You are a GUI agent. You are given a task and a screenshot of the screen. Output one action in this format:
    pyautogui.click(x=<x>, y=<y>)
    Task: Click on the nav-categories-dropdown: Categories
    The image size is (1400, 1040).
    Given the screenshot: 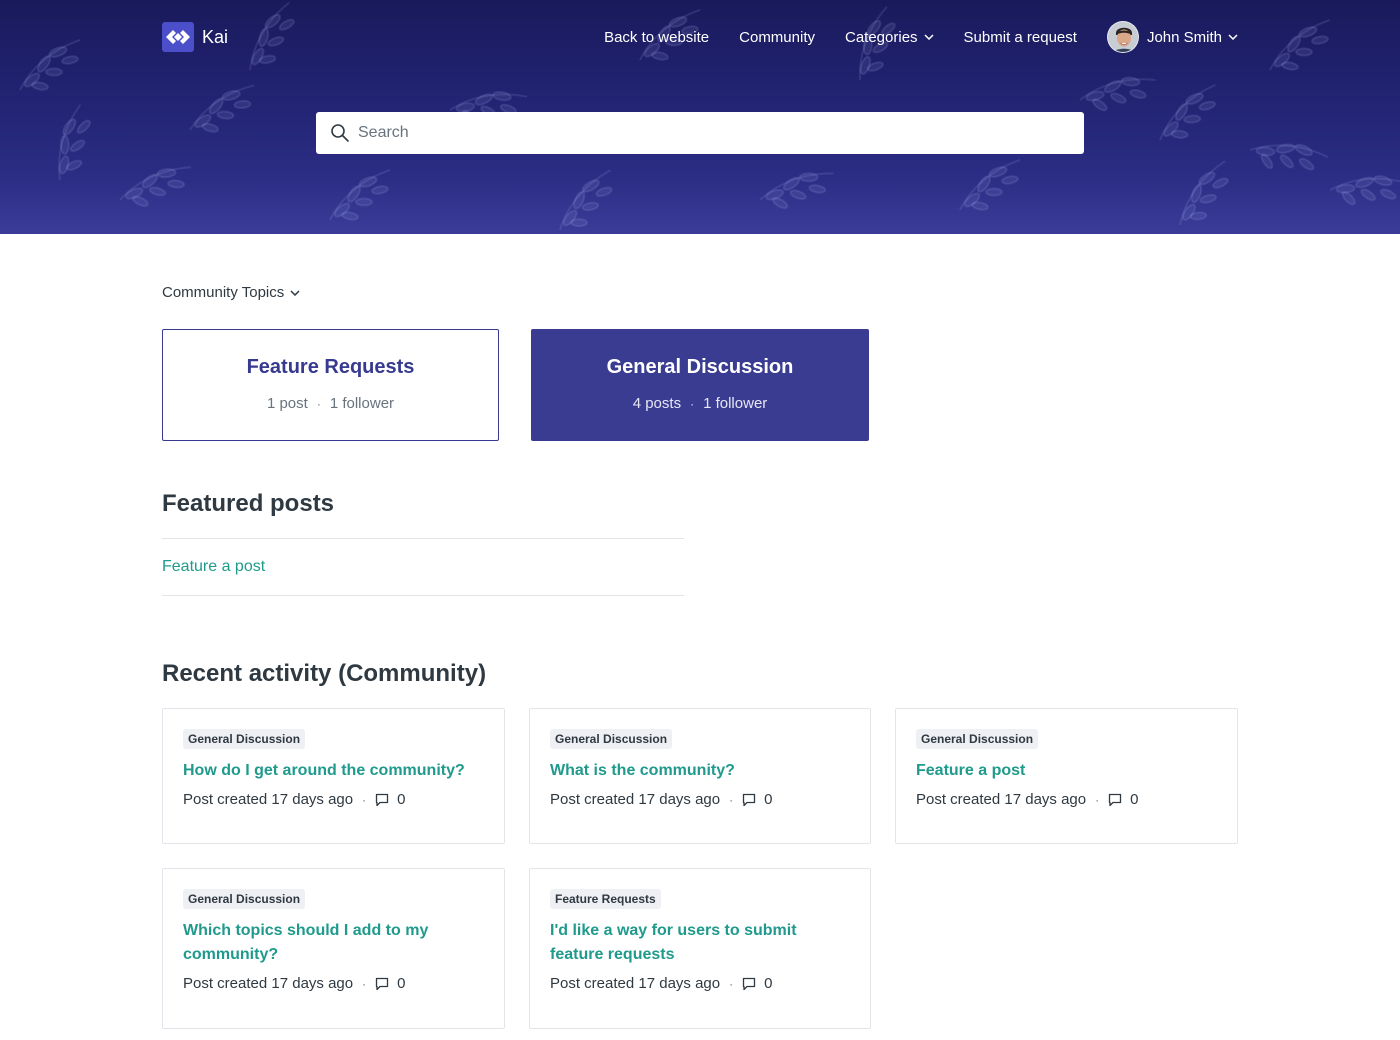 What is the action you would take?
    pyautogui.click(x=889, y=37)
    